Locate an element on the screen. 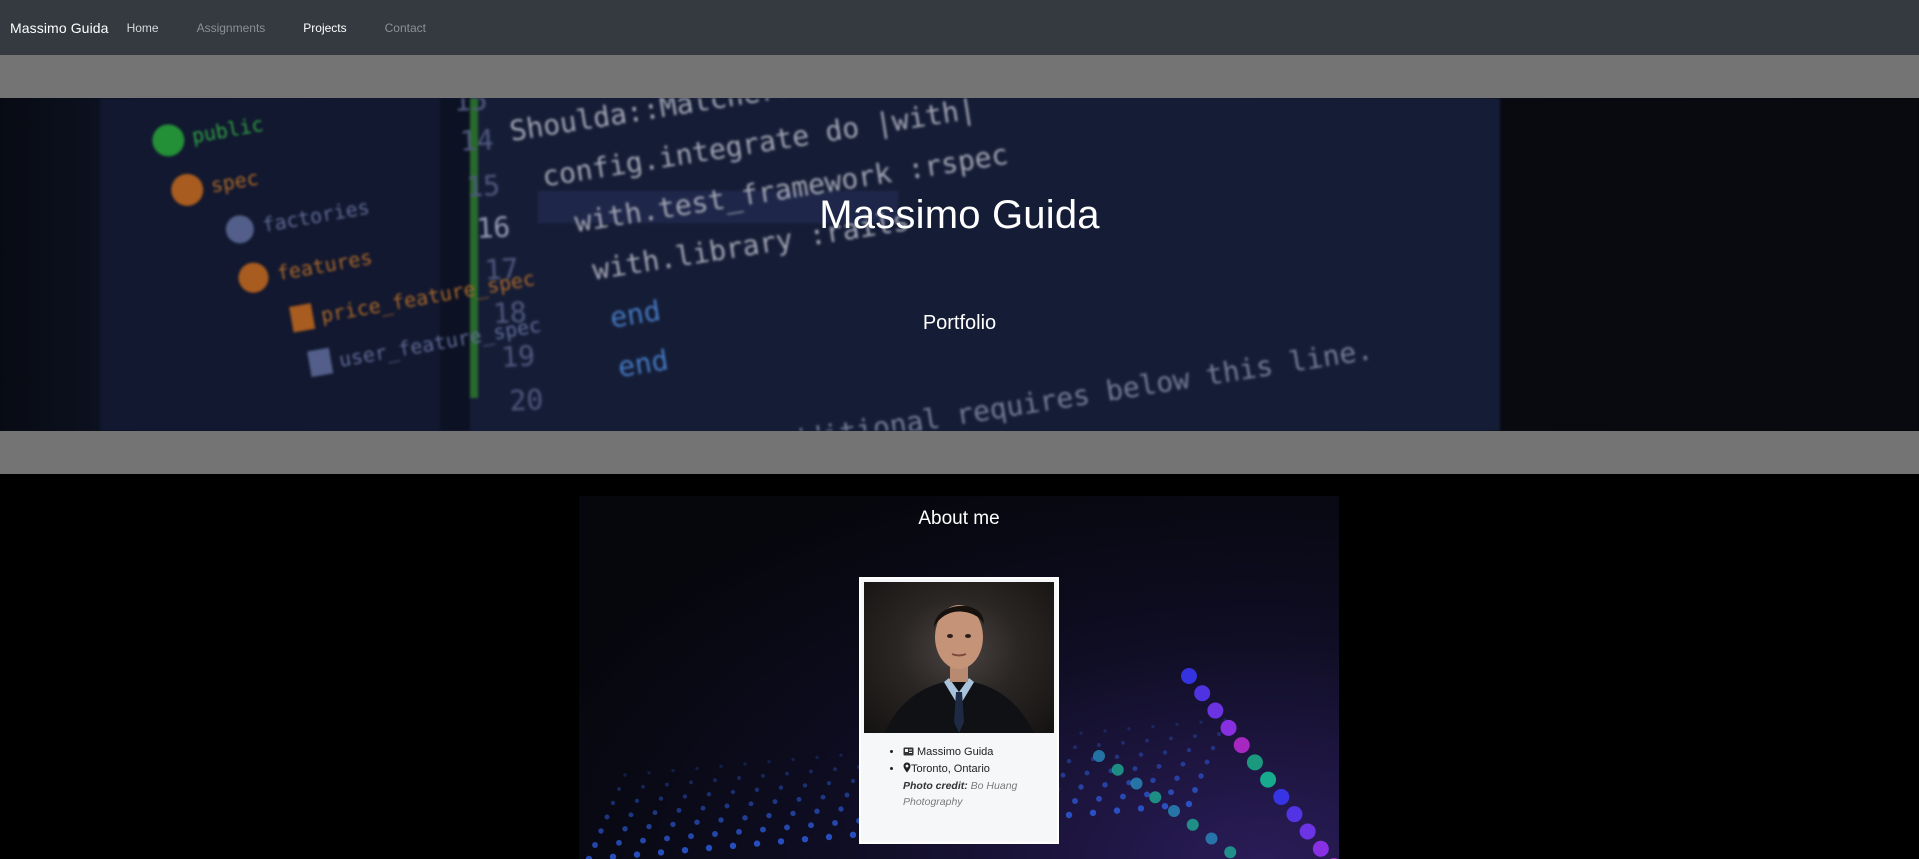 Image resolution: width=1919 pixels, height=859 pixels. brand-link: Massimo Guida is located at coordinates (59, 28).